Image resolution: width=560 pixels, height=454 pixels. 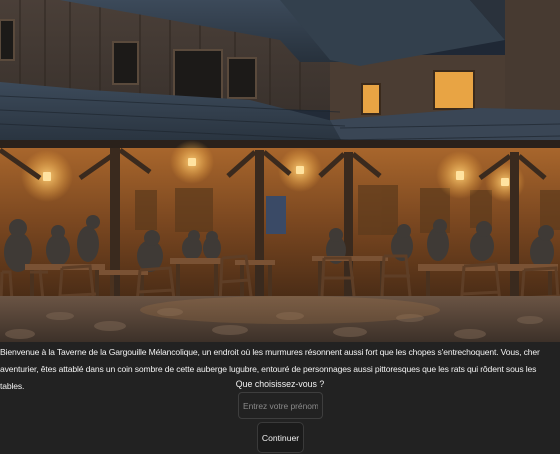 What do you see at coordinates (280, 405) in the screenshot?
I see `first-name-input` at bounding box center [280, 405].